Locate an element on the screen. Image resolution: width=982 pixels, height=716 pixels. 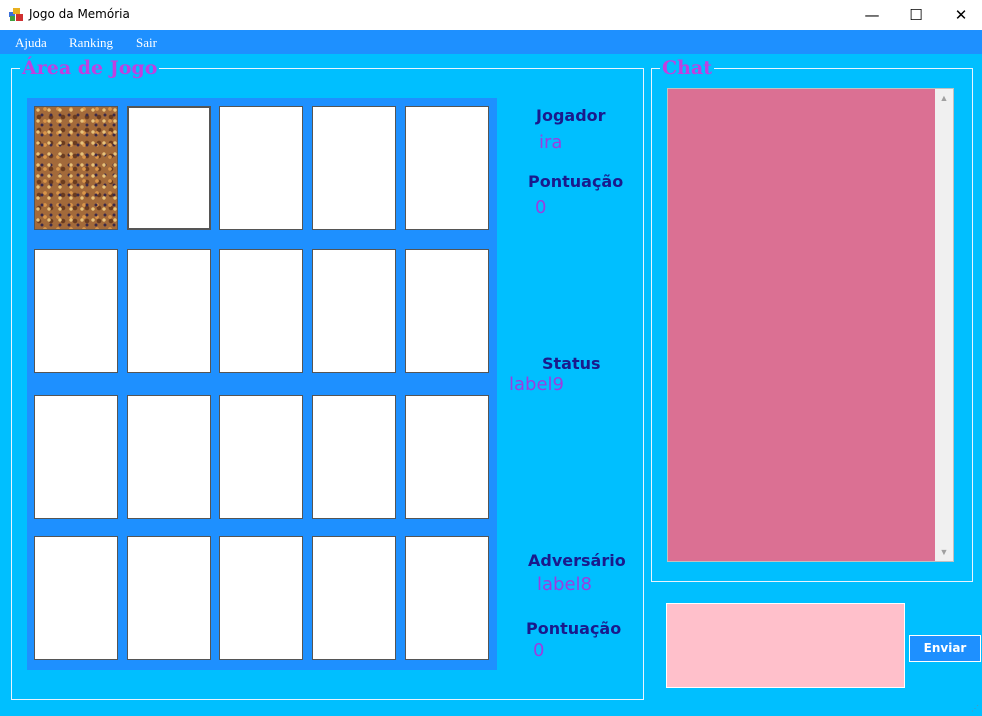
opponent-name: label8 is located at coordinates (564, 584).